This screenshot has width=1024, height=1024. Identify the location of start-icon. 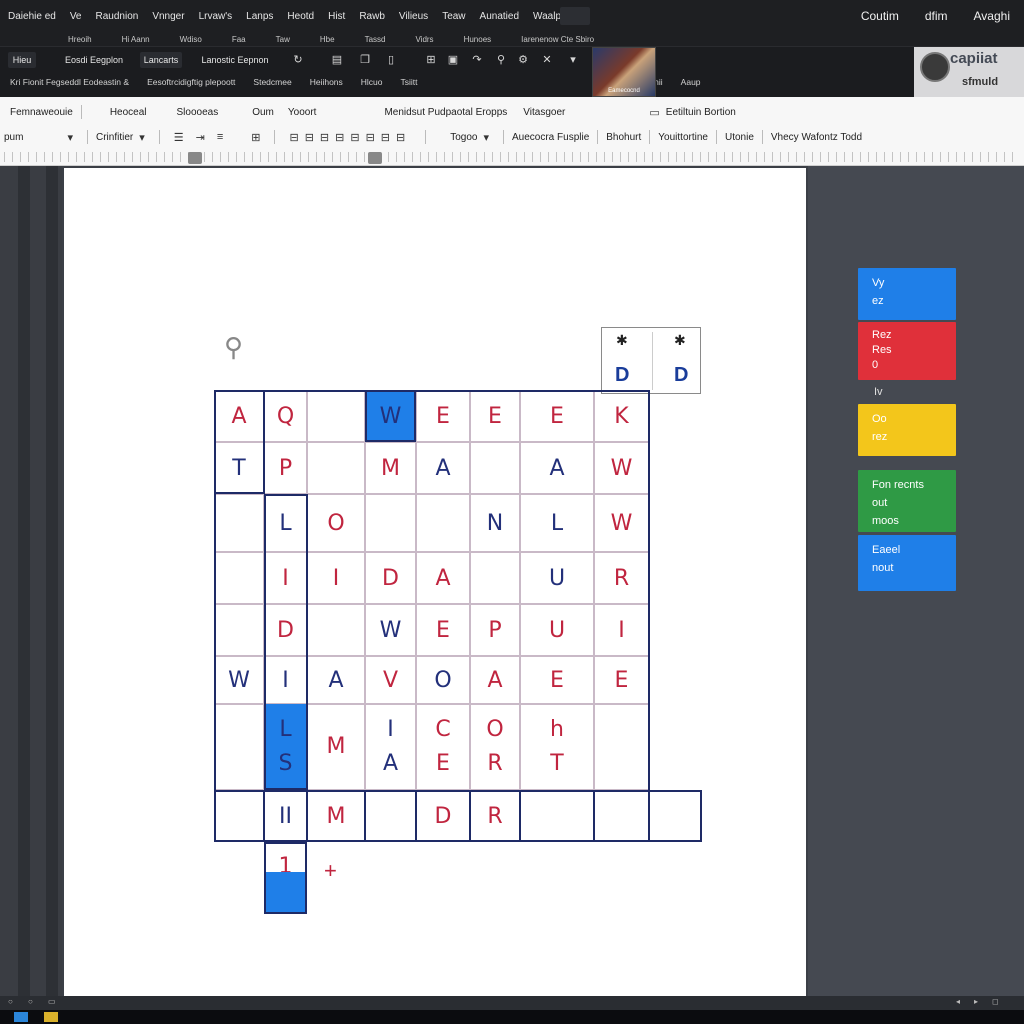
(21, 1017).